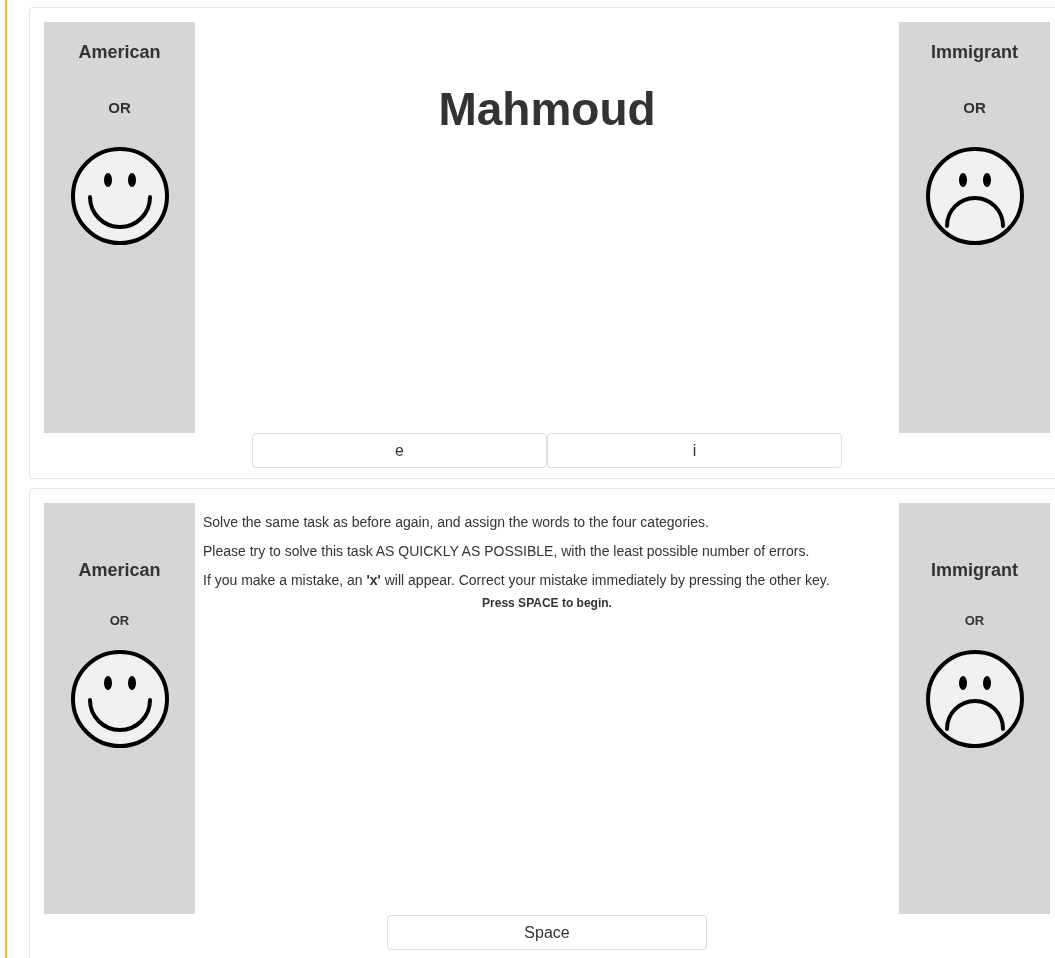 The height and width of the screenshot is (958, 1055). What do you see at coordinates (547, 603) in the screenshot?
I see `start-prompt: Press SPACE to begin.` at bounding box center [547, 603].